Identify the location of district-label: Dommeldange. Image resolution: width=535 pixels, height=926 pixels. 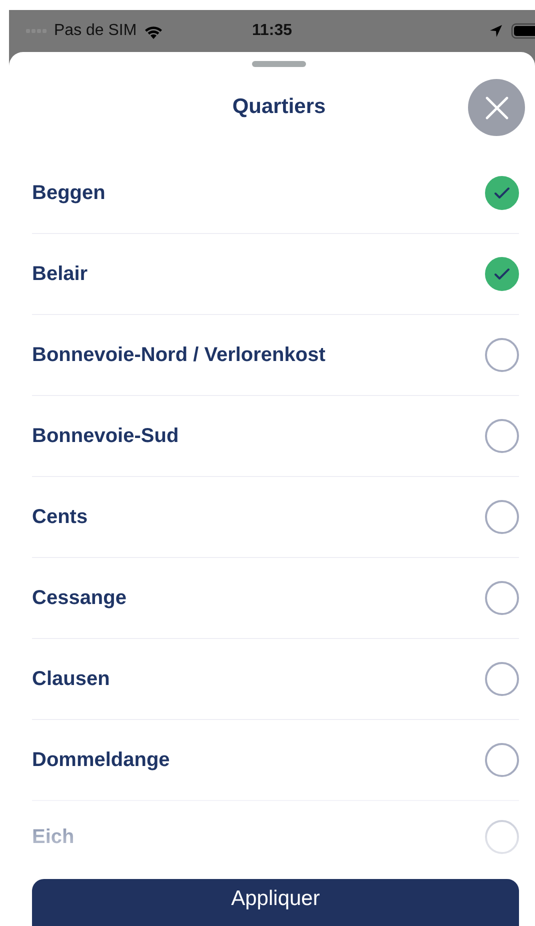
(101, 760).